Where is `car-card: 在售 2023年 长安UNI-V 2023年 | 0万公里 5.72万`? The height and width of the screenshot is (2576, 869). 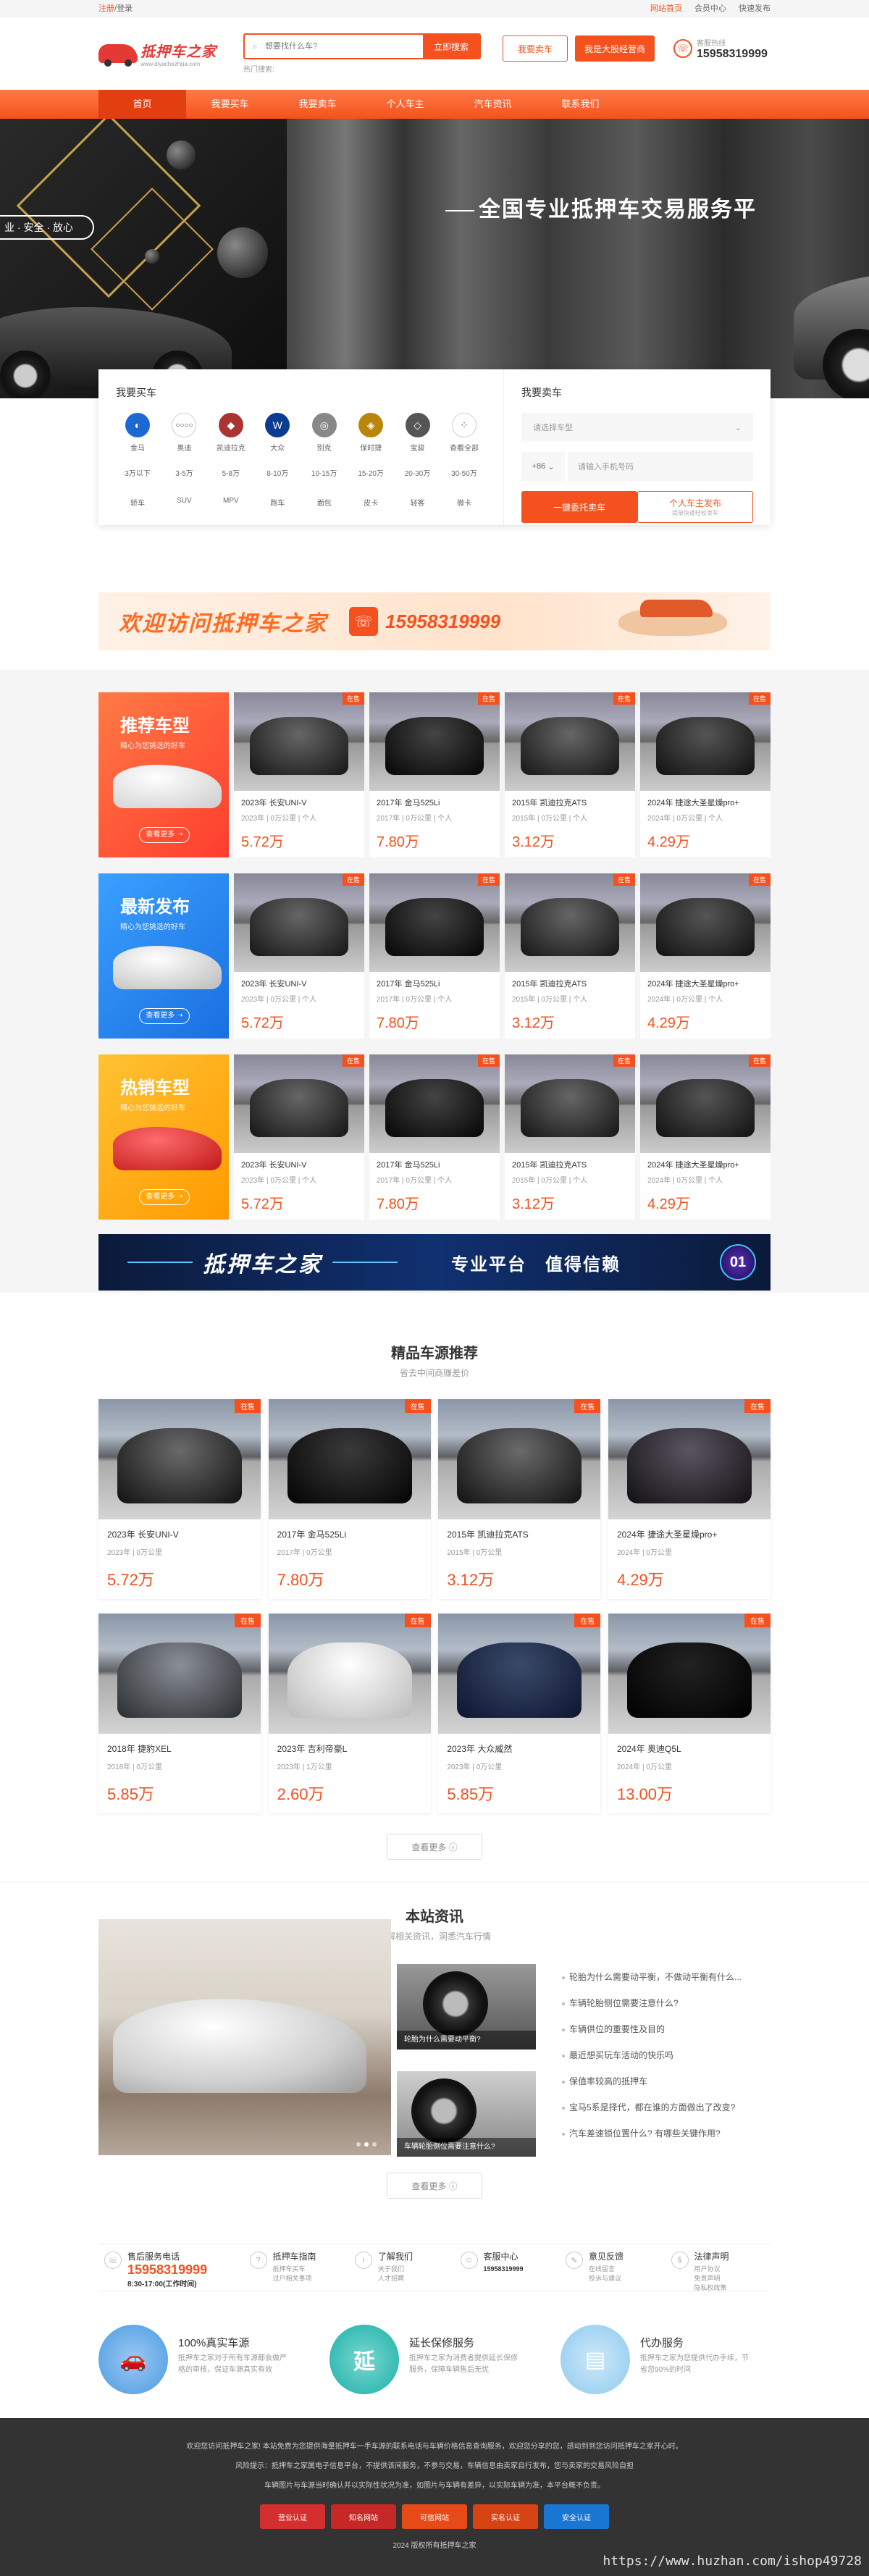
car-card: 在售 2023年 长安UNI-V 2023年 | 0万公里 5.72万 is located at coordinates (179, 1499).